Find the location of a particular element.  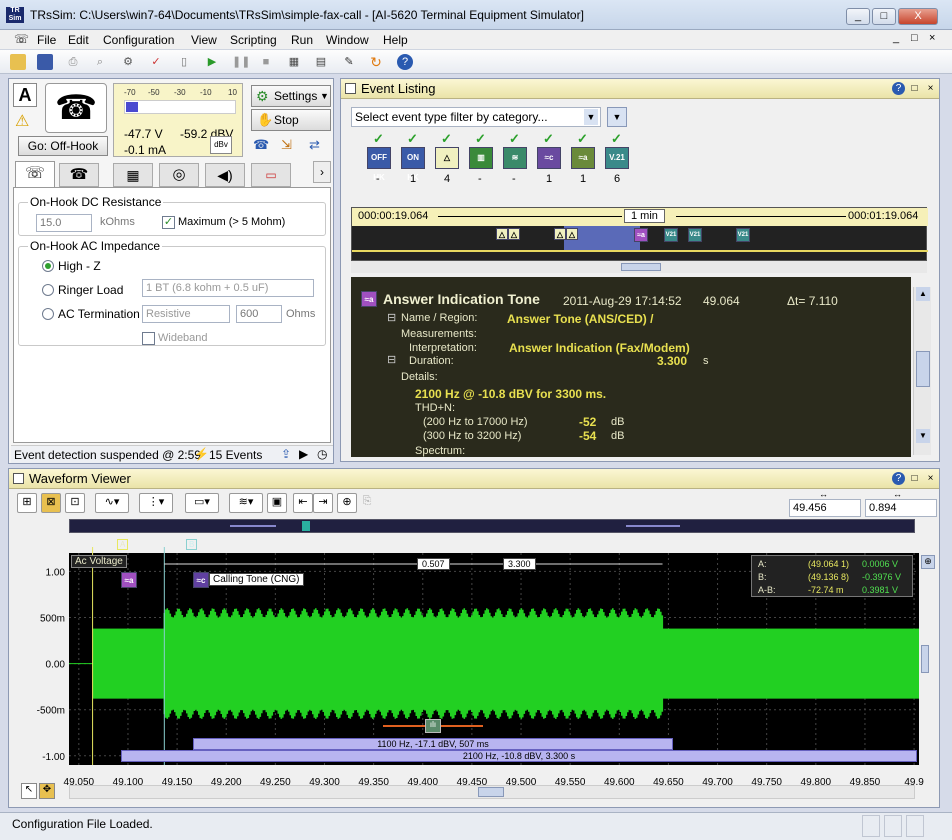

wideband-checkbox is located at coordinates (148, 338).